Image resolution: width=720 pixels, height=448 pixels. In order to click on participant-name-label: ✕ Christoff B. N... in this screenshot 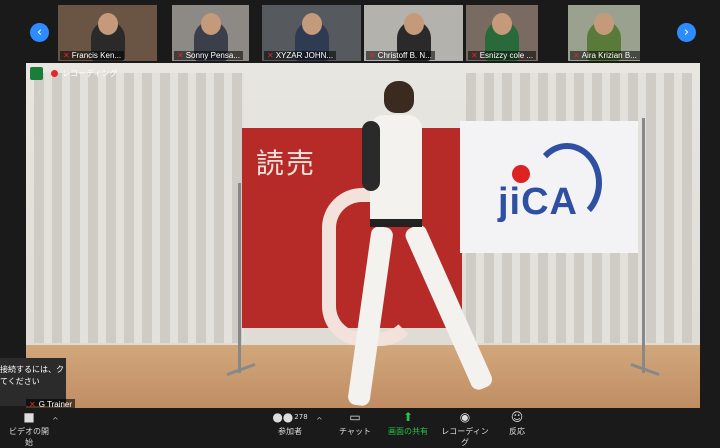, I will do `click(400, 55)`.